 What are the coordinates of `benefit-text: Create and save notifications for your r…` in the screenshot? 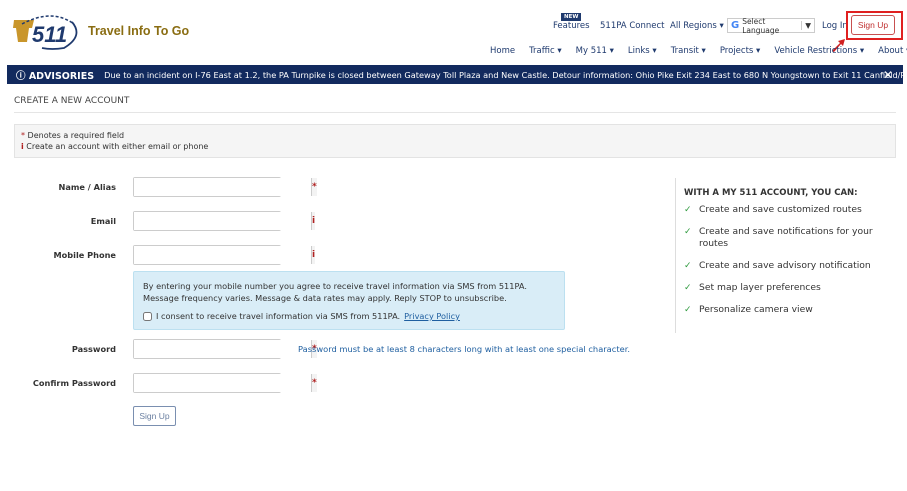 It's located at (786, 237).